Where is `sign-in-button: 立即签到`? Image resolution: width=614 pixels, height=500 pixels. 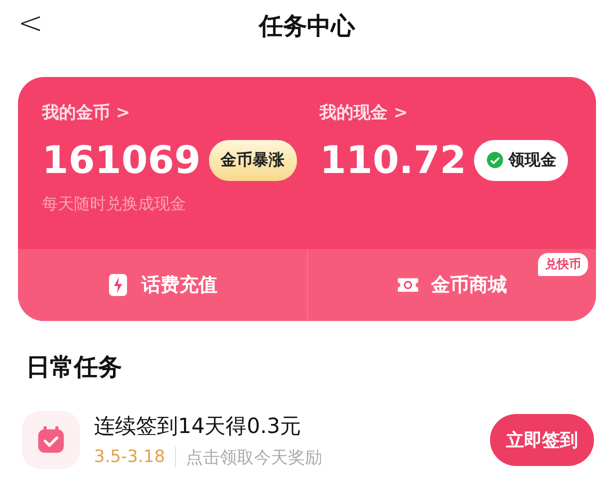
sign-in-button: 立即签到 is located at coordinates (542, 440).